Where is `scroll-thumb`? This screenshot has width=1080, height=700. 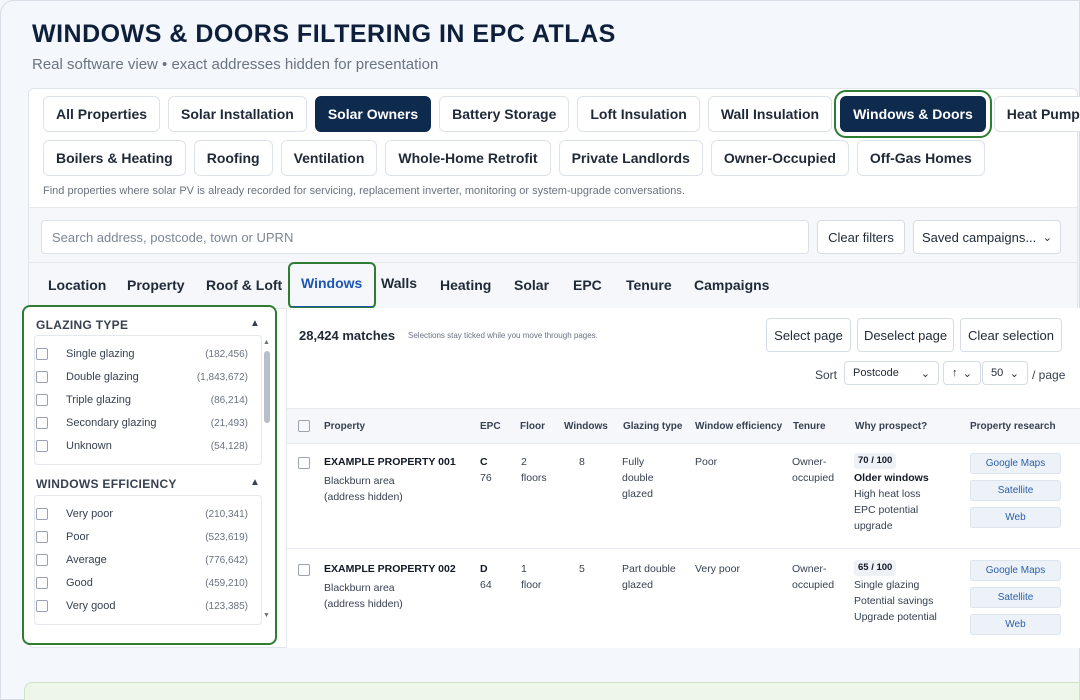
scroll-thumb is located at coordinates (267, 387).